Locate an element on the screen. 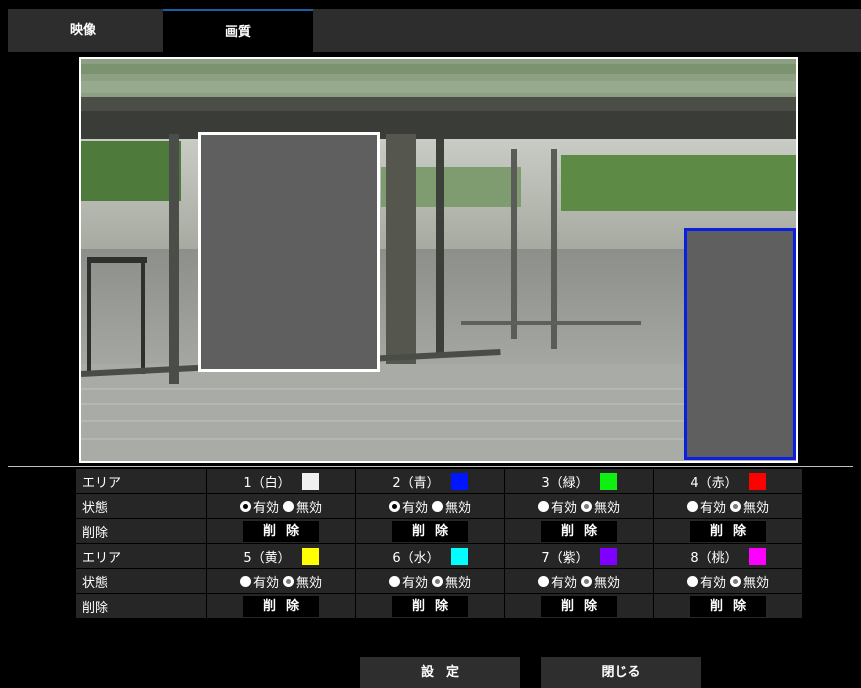 The height and width of the screenshot is (688, 861). color-swatch-red is located at coordinates (757, 481).